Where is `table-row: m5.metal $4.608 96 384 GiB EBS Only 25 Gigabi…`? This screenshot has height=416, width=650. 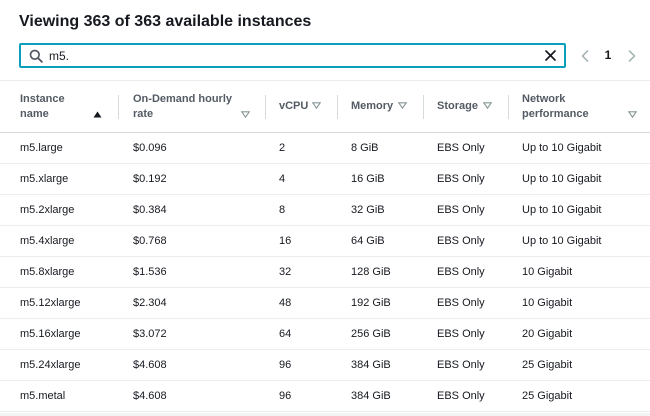 table-row: m5.metal $4.608 96 384 GiB EBS Only 25 Gigabi… is located at coordinates (325, 396).